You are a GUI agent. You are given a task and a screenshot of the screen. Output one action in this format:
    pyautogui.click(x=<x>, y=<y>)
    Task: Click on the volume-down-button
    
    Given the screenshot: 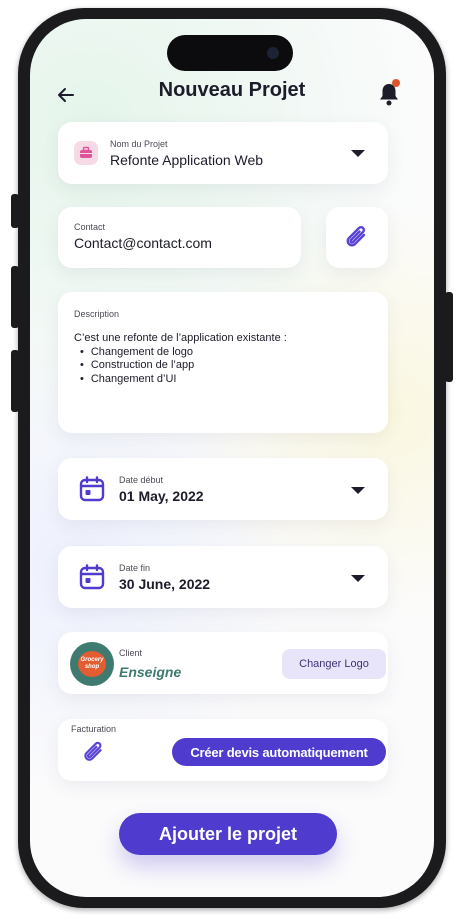 What is the action you would take?
    pyautogui.click(x=15, y=381)
    